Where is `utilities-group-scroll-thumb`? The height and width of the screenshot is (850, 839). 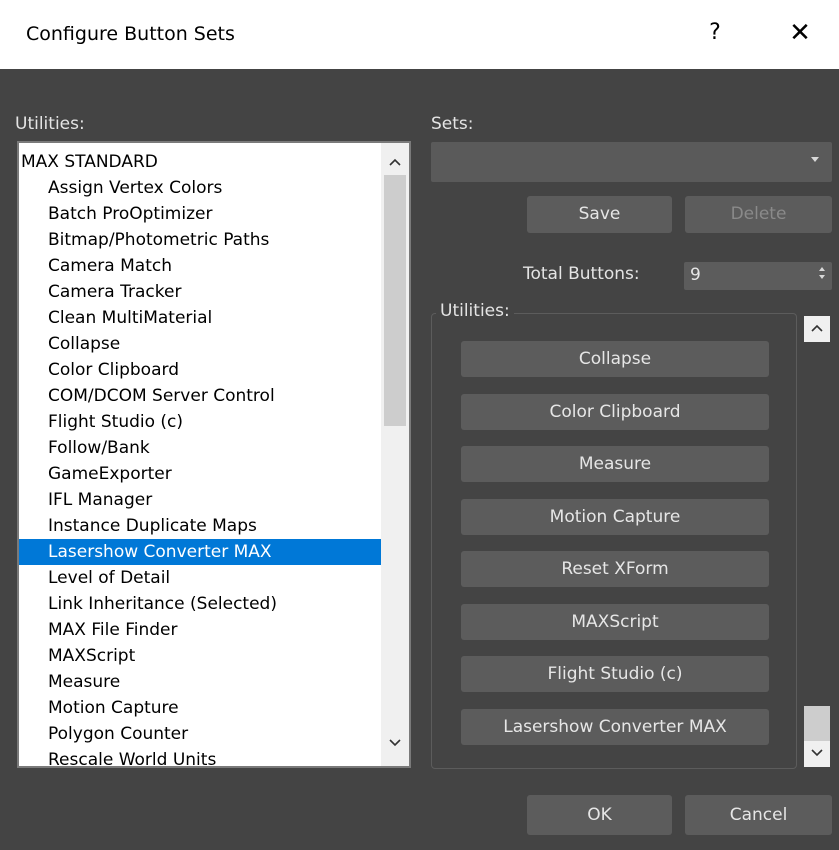
utilities-group-scroll-thumb is located at coordinates (817, 723).